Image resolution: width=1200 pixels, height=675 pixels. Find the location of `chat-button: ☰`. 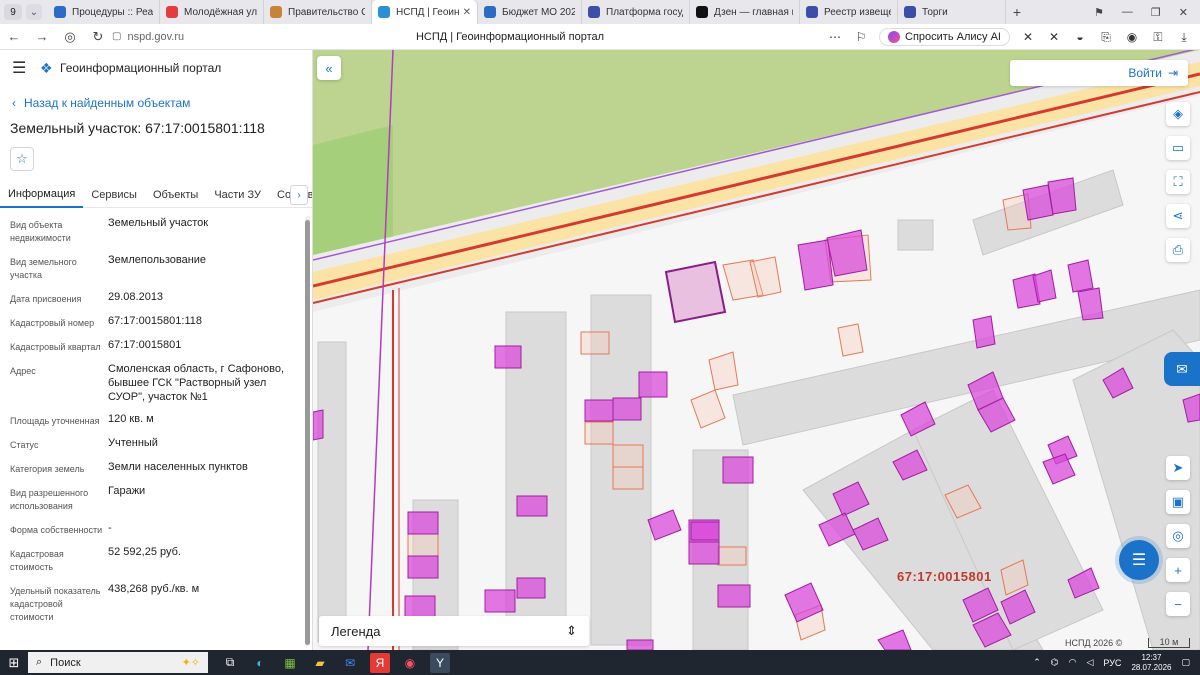

chat-button: ☰ is located at coordinates (1139, 560).